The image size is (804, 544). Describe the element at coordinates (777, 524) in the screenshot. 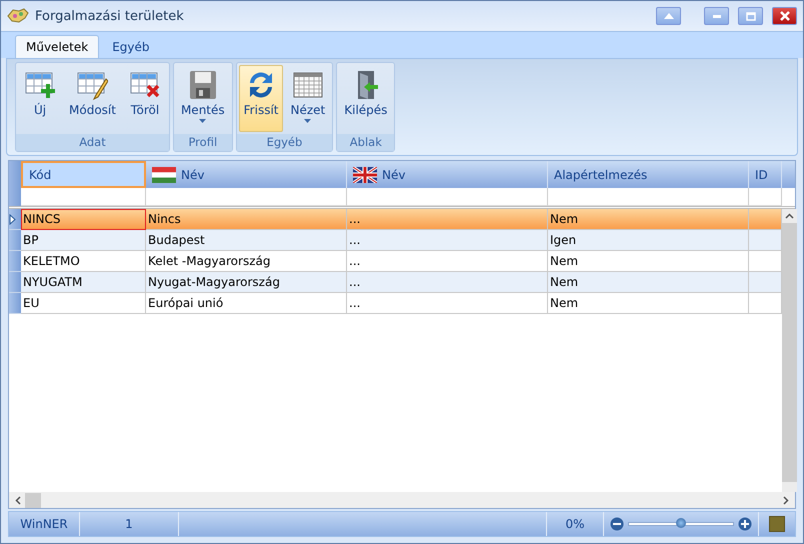

I see `status-square-icon` at that location.